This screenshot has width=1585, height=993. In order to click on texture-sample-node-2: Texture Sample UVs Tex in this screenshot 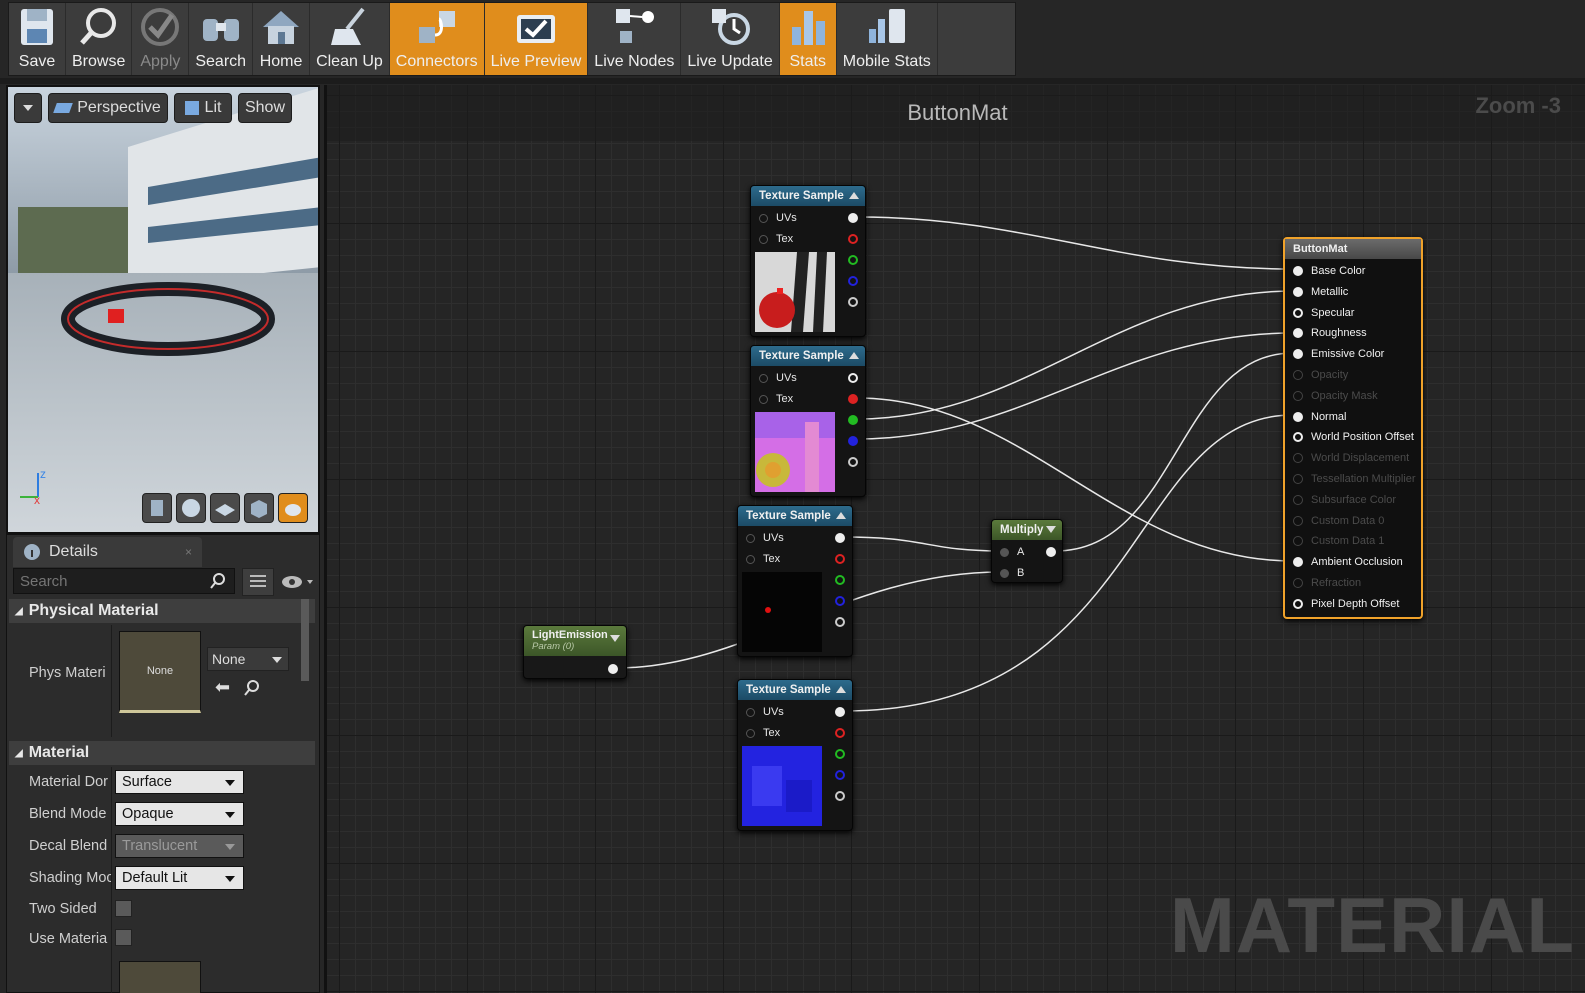, I will do `click(808, 421)`.